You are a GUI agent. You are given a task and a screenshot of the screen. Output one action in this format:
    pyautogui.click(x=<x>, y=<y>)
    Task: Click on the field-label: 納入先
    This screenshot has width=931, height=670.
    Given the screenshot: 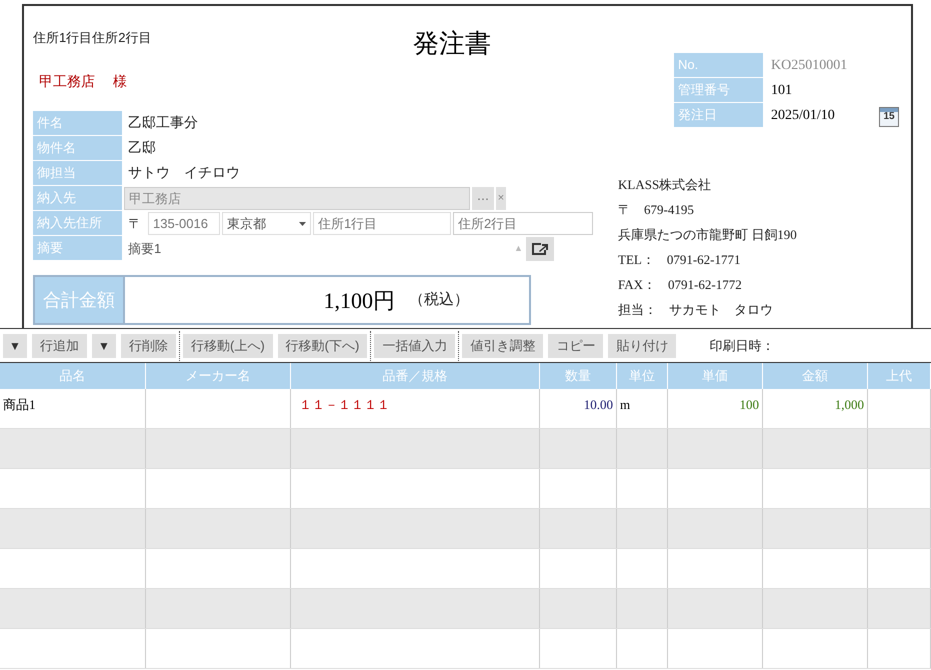 What is the action you would take?
    pyautogui.click(x=77, y=198)
    